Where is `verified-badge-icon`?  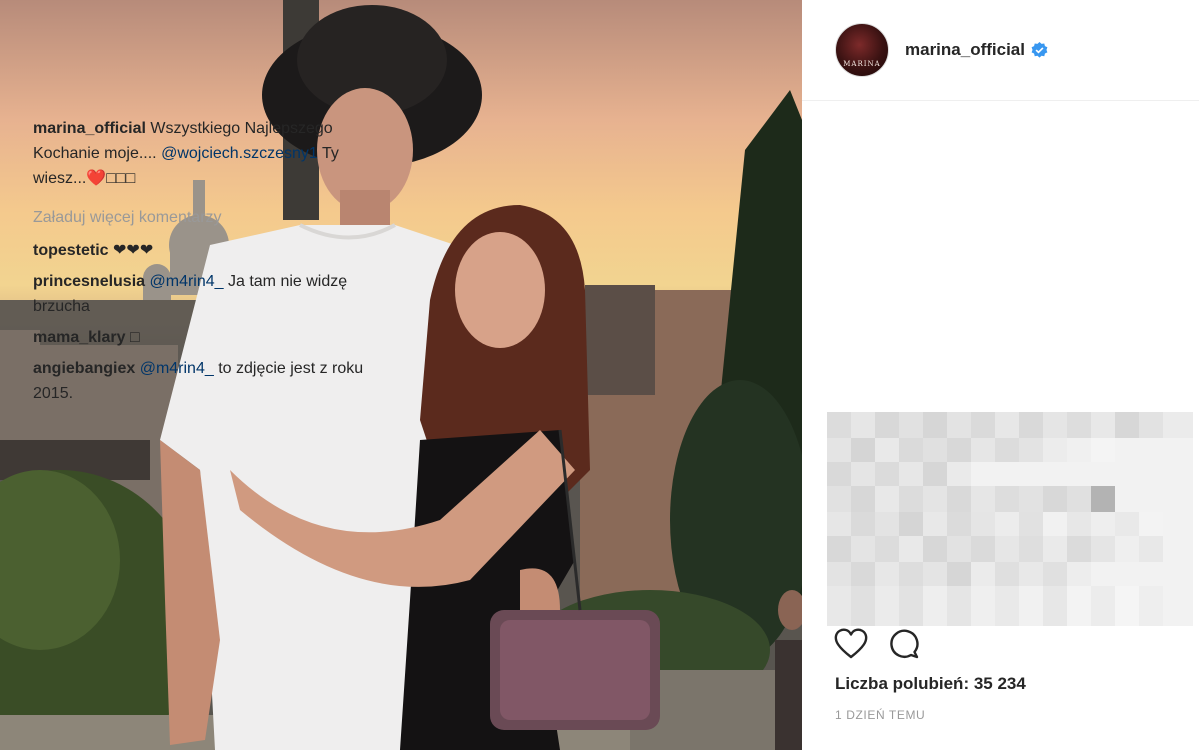
verified-badge-icon is located at coordinates (1039, 49).